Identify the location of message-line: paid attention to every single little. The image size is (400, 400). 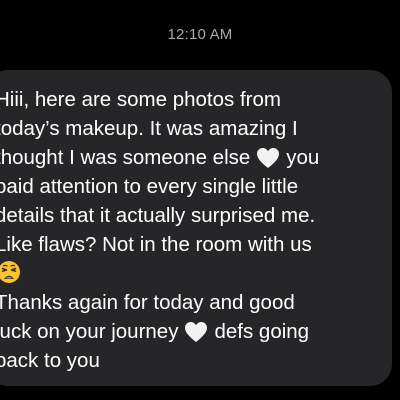
(149, 186).